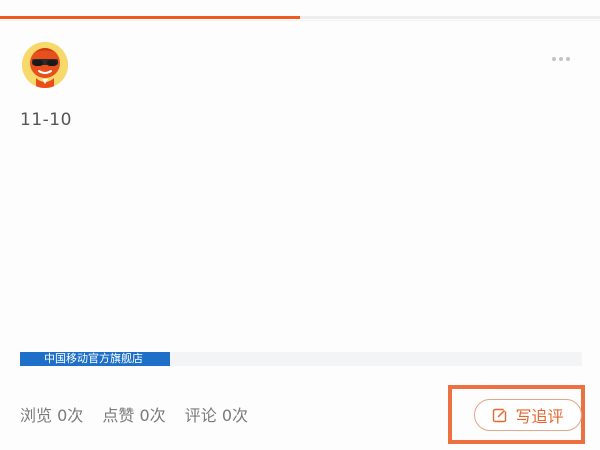 The width and height of the screenshot is (600, 450). Describe the element at coordinates (216, 415) in the screenshot. I see `comments-count: 评论 0次` at that location.